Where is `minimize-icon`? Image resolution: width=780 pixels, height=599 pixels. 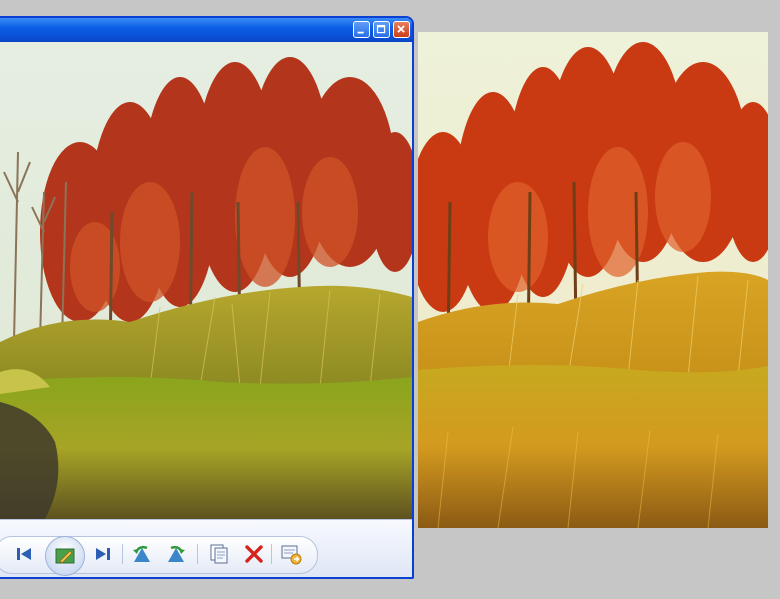 minimize-icon is located at coordinates (360, 32).